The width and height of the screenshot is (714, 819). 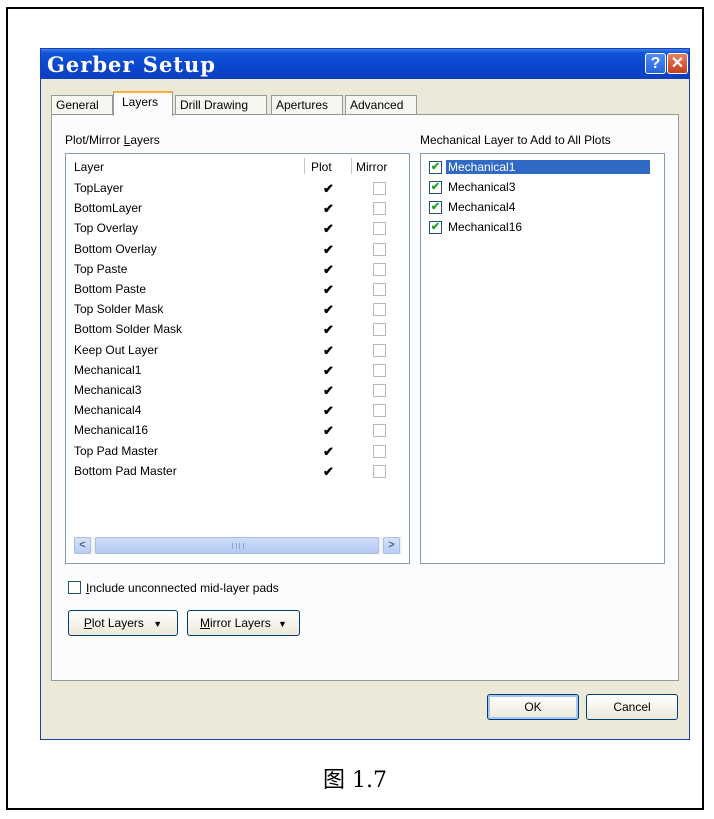 I want to click on tab-layers: Layers, so click(x=143, y=103).